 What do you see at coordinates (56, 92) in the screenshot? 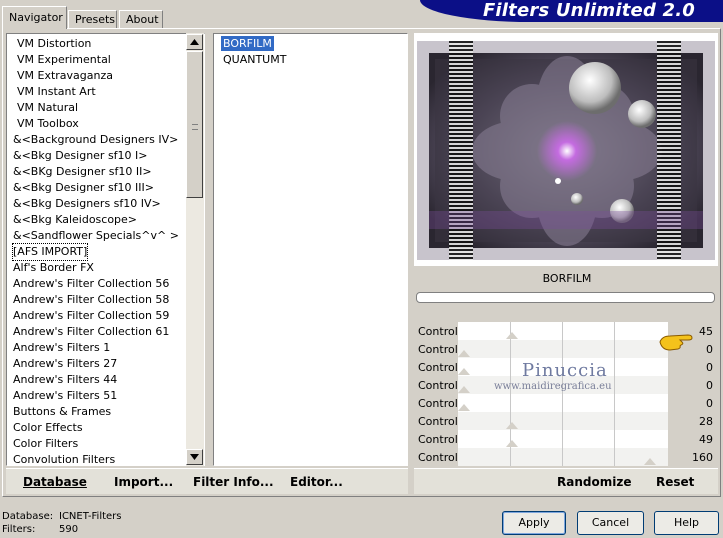
I see `category-item: VM Instant Art` at bounding box center [56, 92].